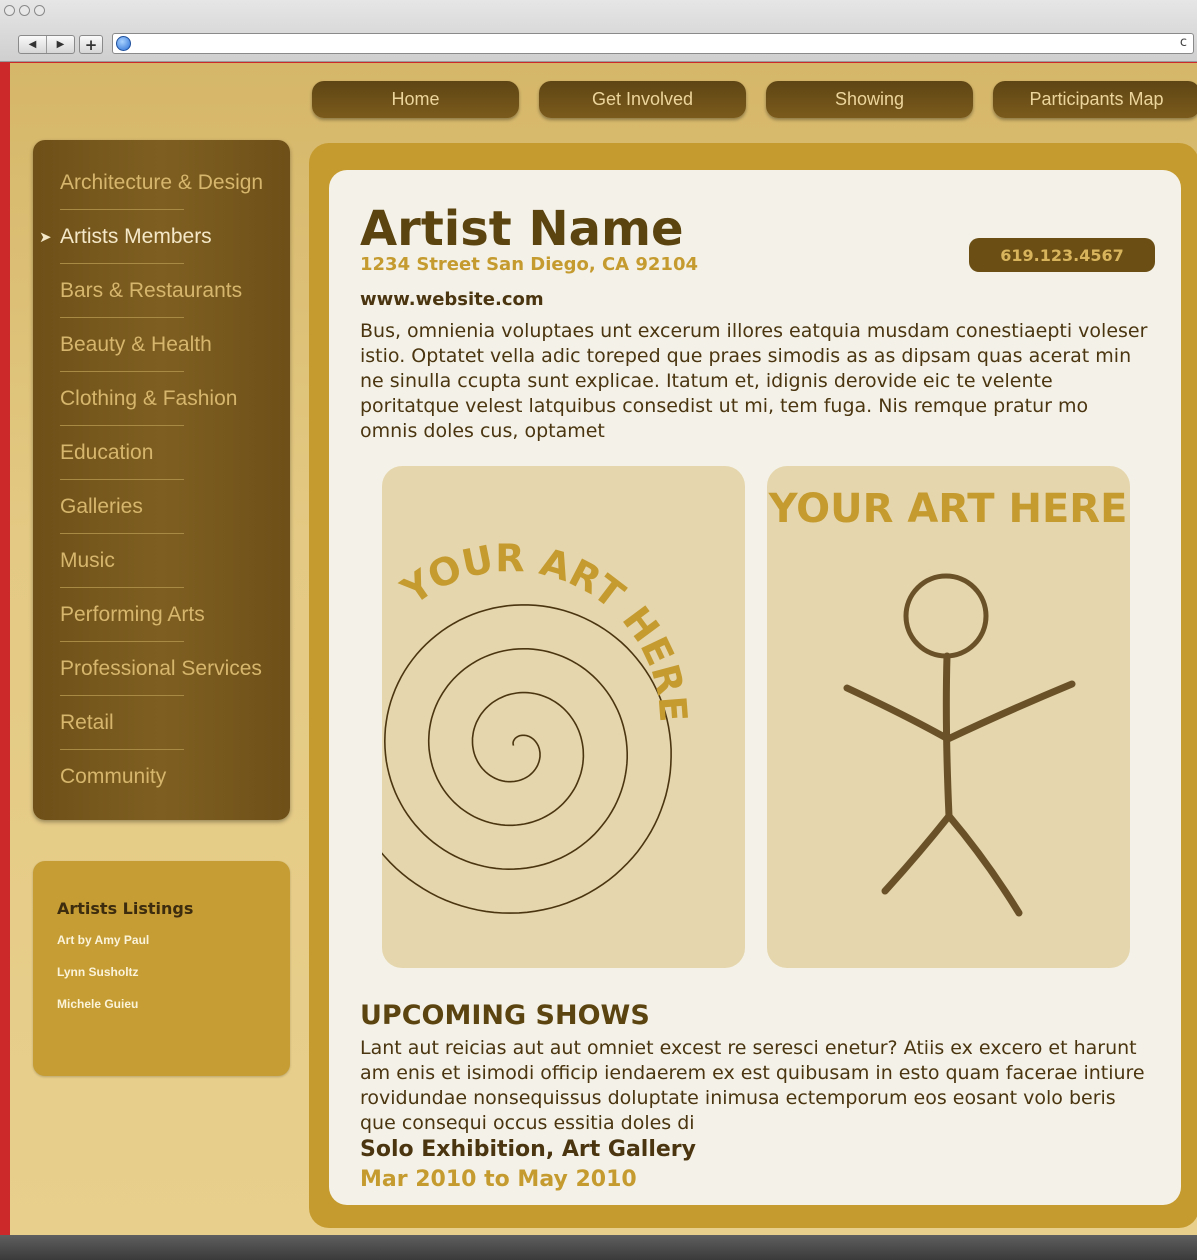  What do you see at coordinates (33, 44) in the screenshot?
I see `back-button: ◀` at bounding box center [33, 44].